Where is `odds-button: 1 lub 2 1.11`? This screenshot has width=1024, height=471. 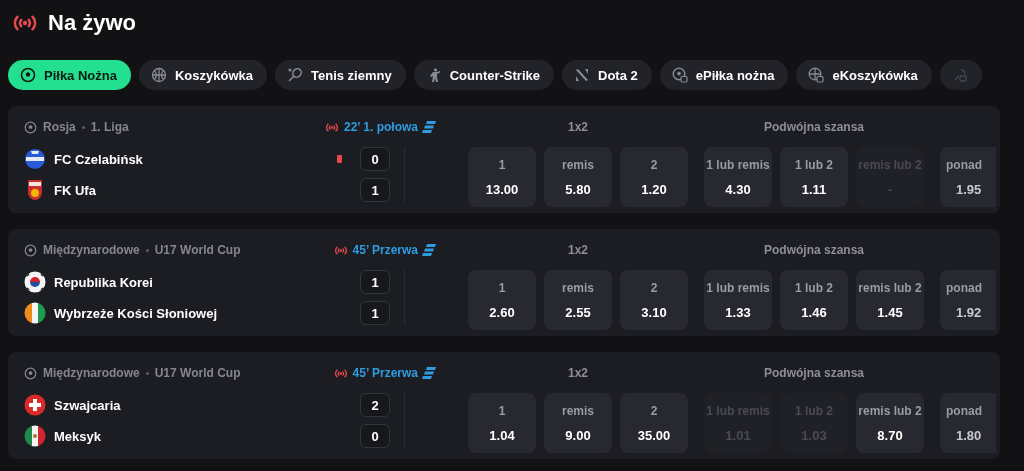 odds-button: 1 lub 2 1.11 is located at coordinates (814, 177).